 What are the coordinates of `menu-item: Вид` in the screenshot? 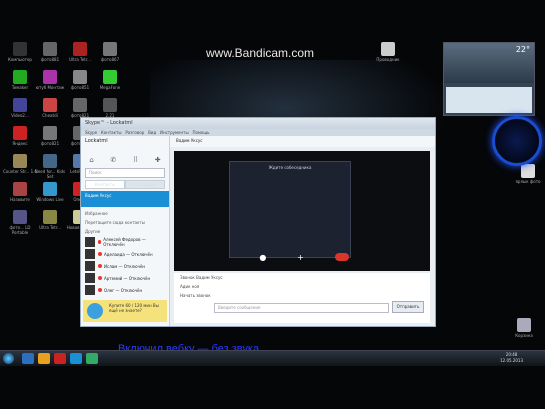 It's located at (152, 132).